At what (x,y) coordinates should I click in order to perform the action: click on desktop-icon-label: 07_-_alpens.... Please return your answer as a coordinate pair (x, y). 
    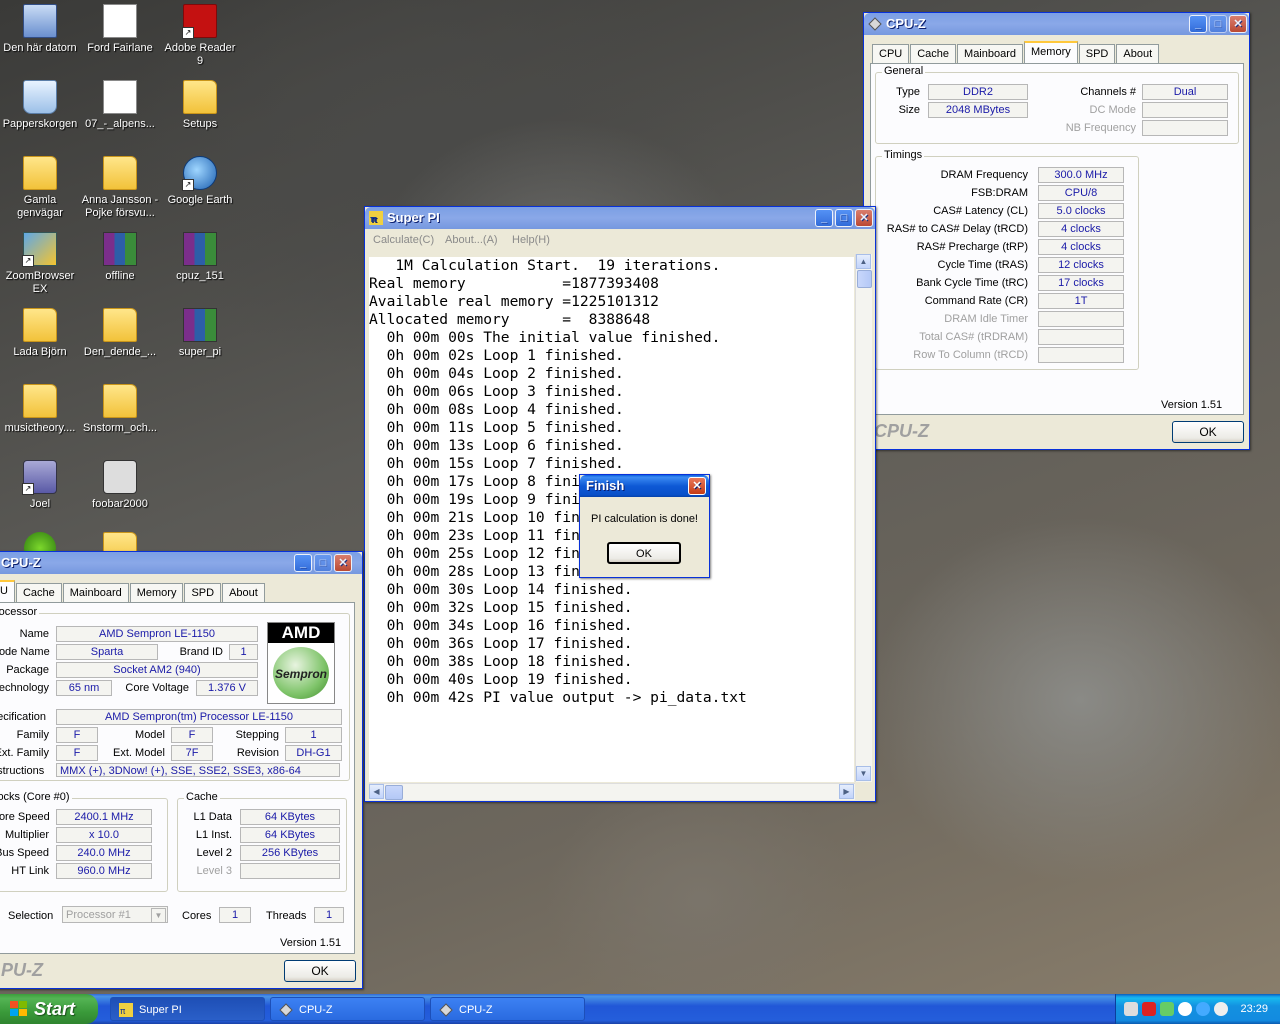
    Looking at the image, I should click on (120, 124).